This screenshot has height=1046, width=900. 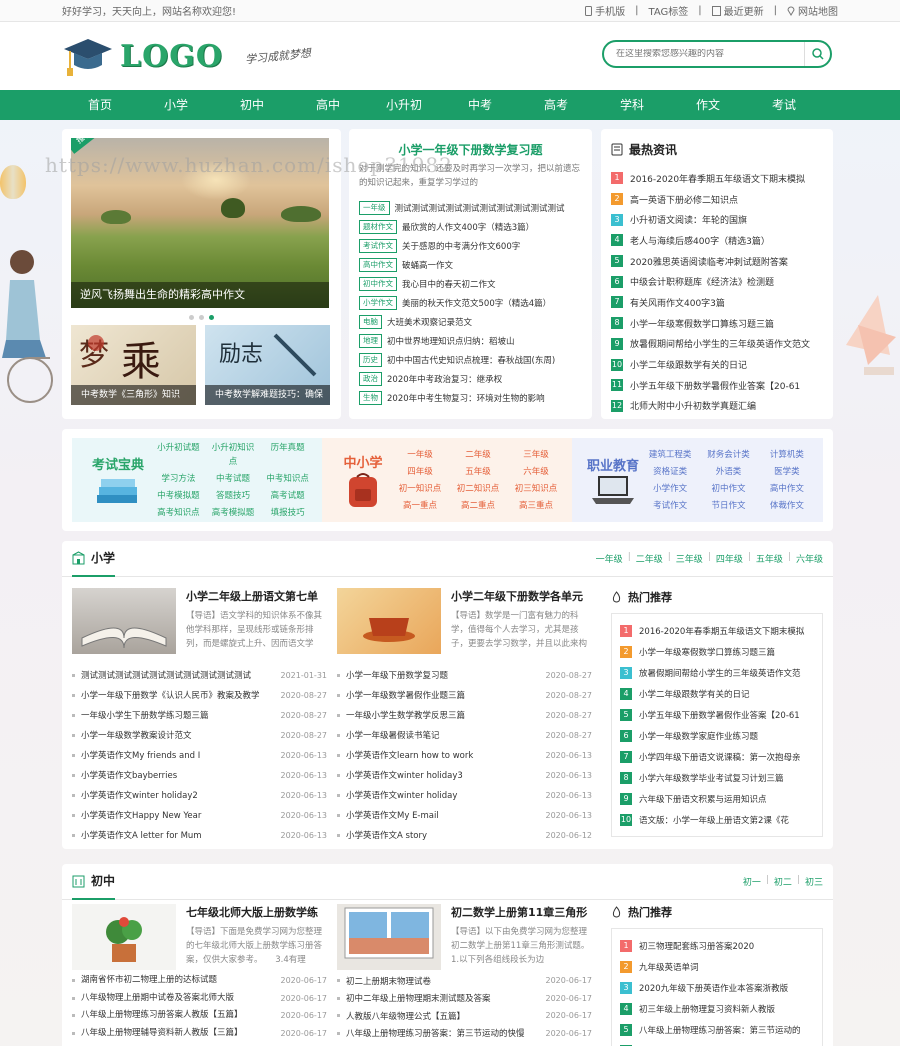 I want to click on list-item-title: 小学一年级下册数学复习题, so click(x=443, y=675).